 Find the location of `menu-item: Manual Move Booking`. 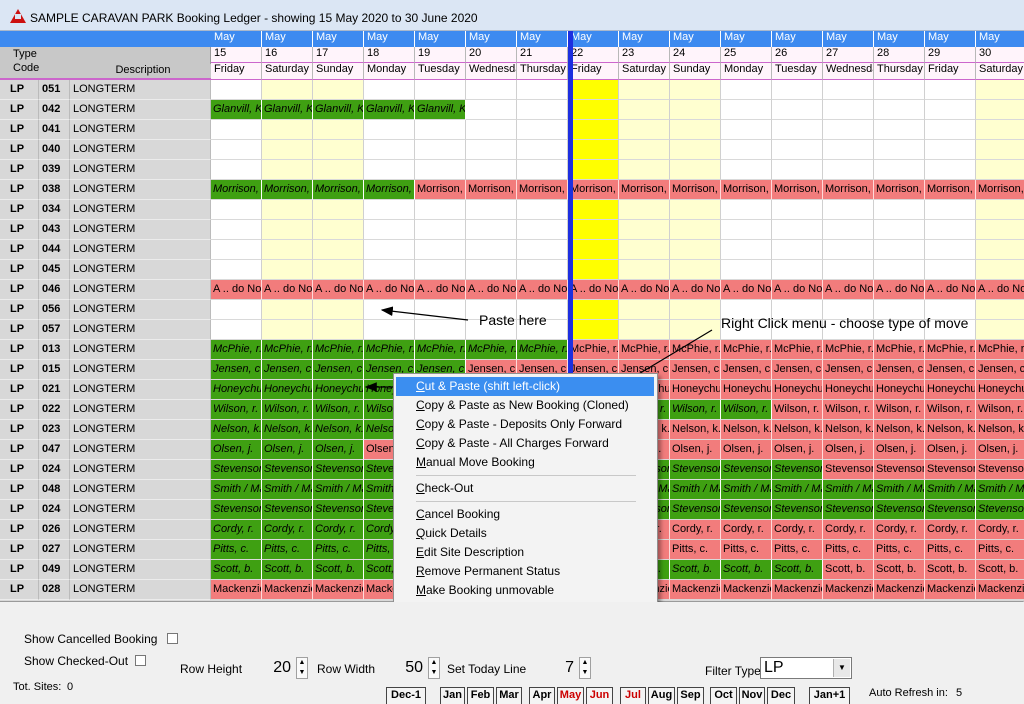

menu-item: Manual Move Booking is located at coordinates (525, 462).